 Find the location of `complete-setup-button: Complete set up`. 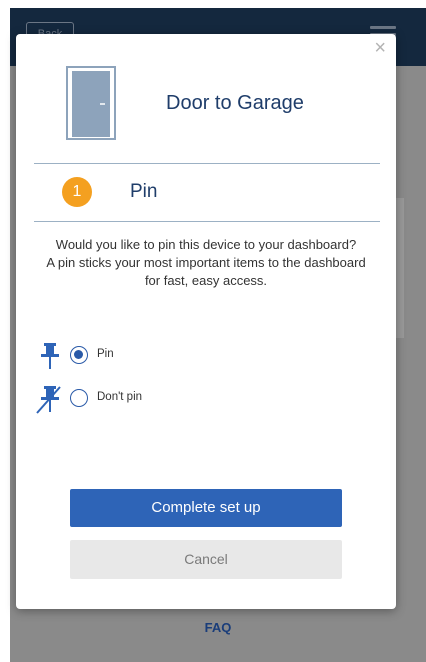

complete-setup-button: Complete set up is located at coordinates (206, 508).